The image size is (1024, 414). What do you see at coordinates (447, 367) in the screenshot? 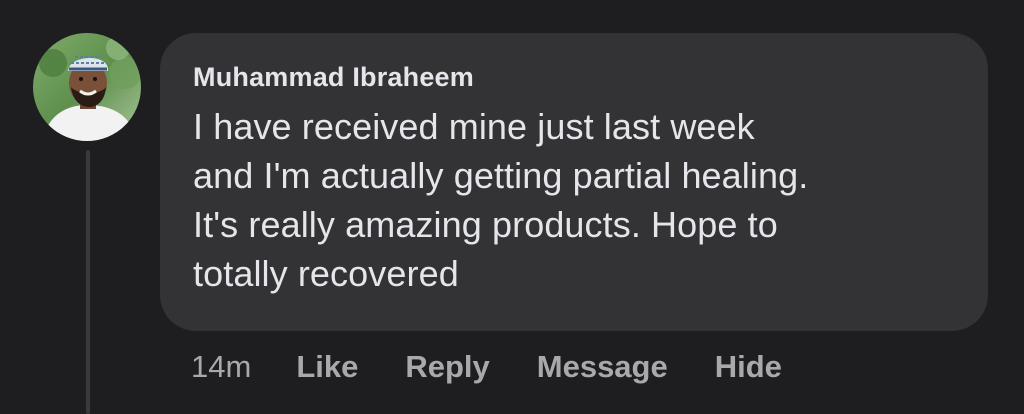
I see `reply-button: Reply` at bounding box center [447, 367].